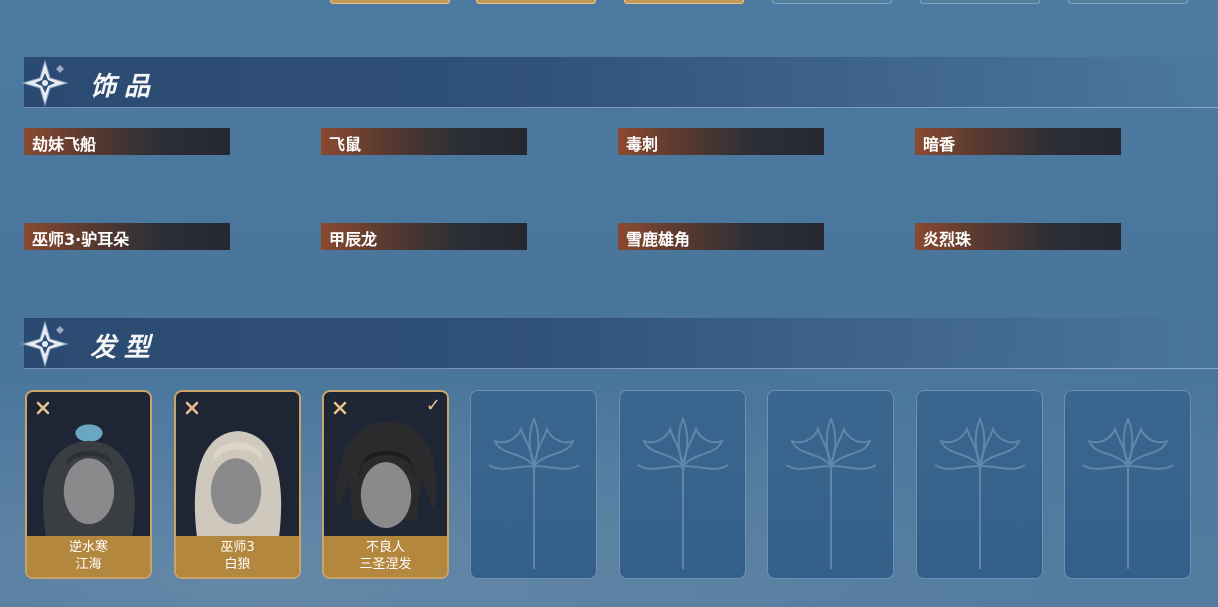 This screenshot has width=1218, height=607. Describe the element at coordinates (1018, 141) in the screenshot. I see `accessory-item: 暗香` at that location.